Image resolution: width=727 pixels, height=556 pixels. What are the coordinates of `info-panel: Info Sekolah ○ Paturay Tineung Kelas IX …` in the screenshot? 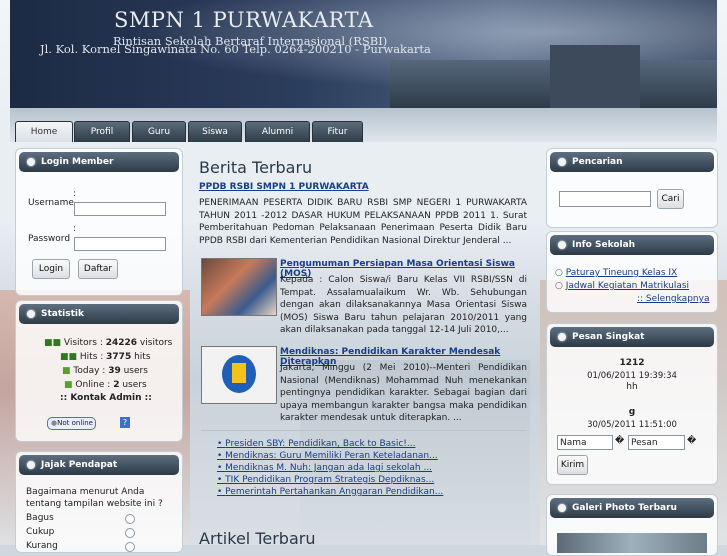 It's located at (632, 272).